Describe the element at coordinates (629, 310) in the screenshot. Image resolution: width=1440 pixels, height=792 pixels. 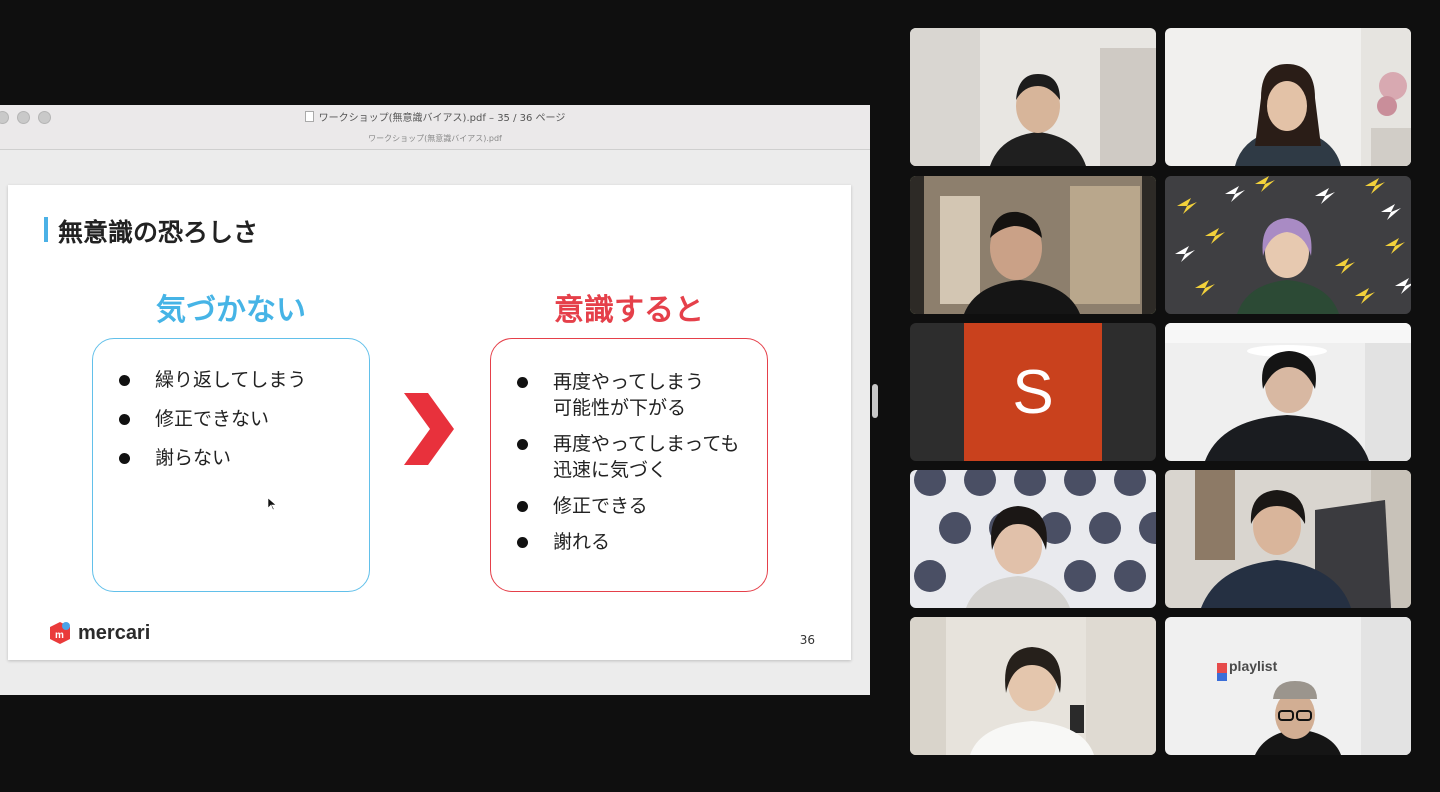
I see `right-heading: 意識すると` at that location.